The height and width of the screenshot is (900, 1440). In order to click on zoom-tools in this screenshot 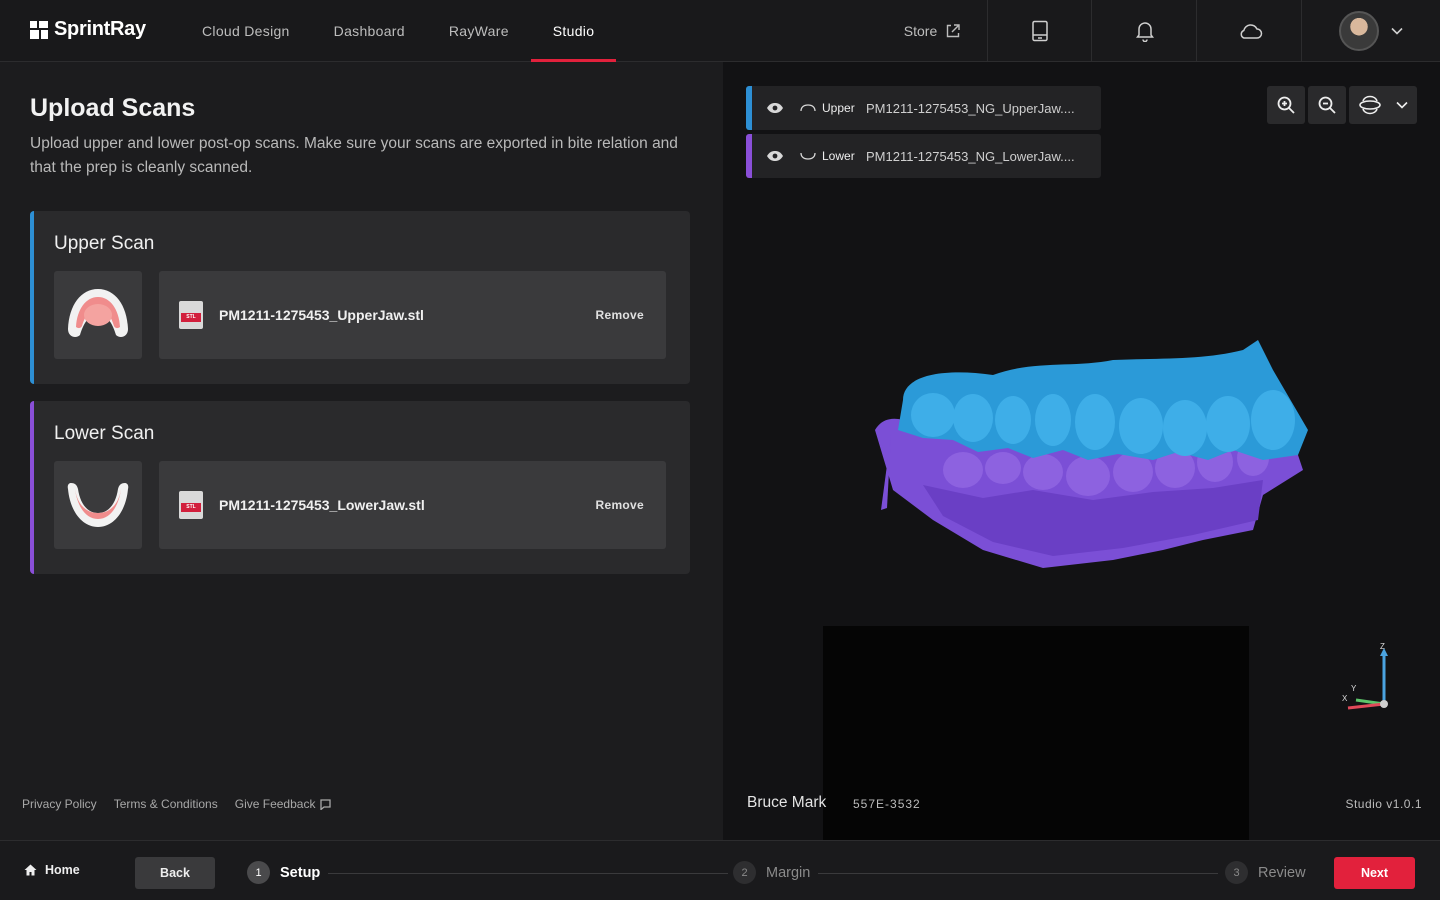, I will do `click(1306, 105)`.